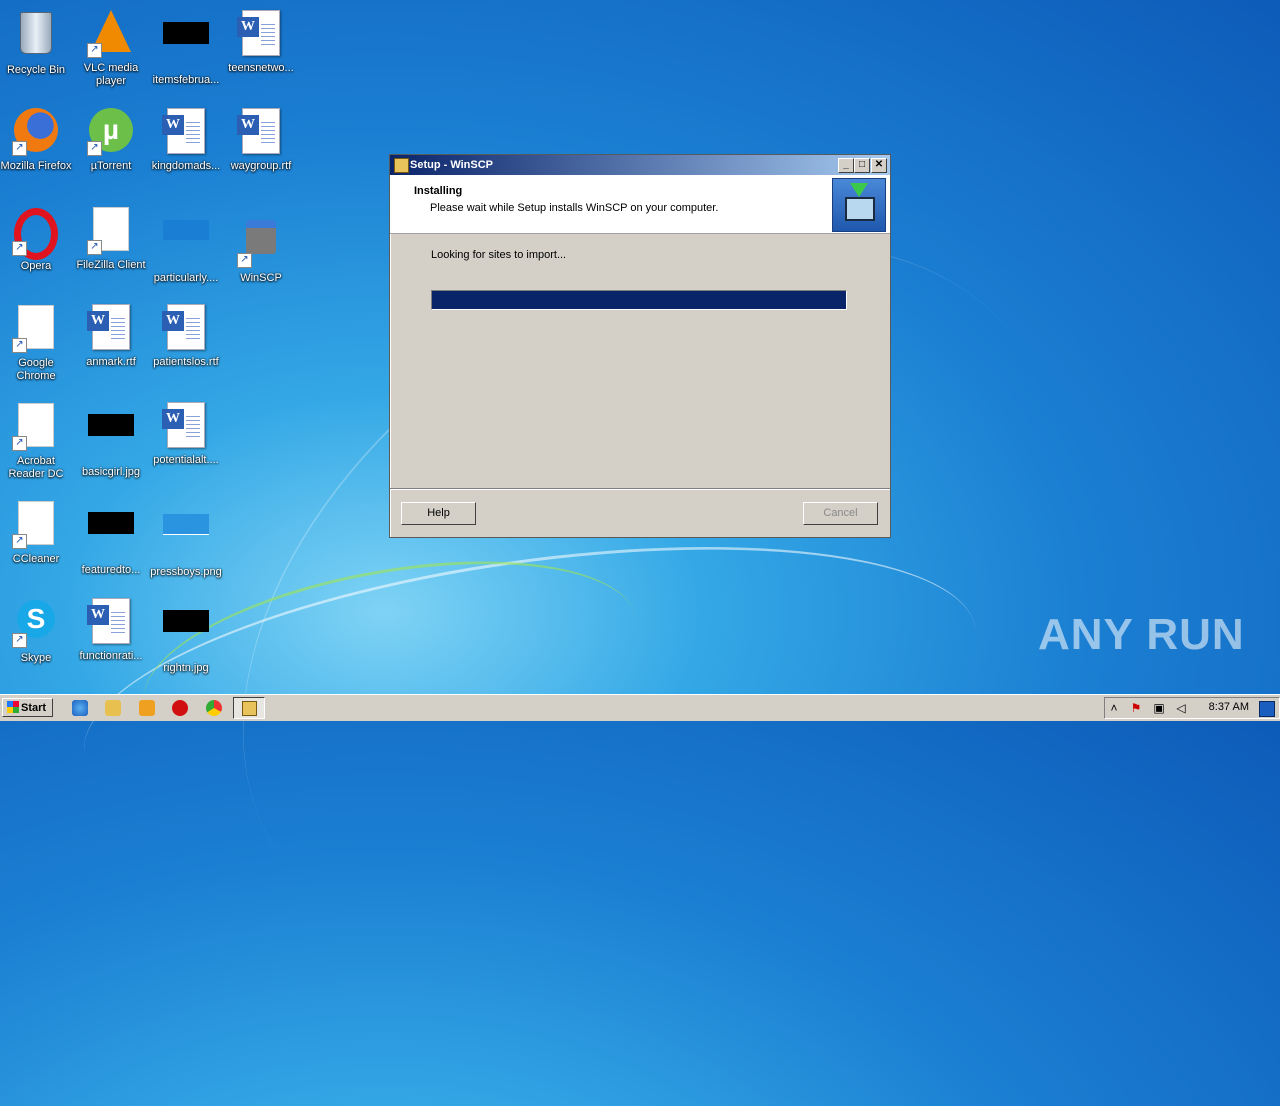 The width and height of the screenshot is (1280, 1106). I want to click on desktop-icon-waygroup: W waygroup.rtf, so click(261, 139).